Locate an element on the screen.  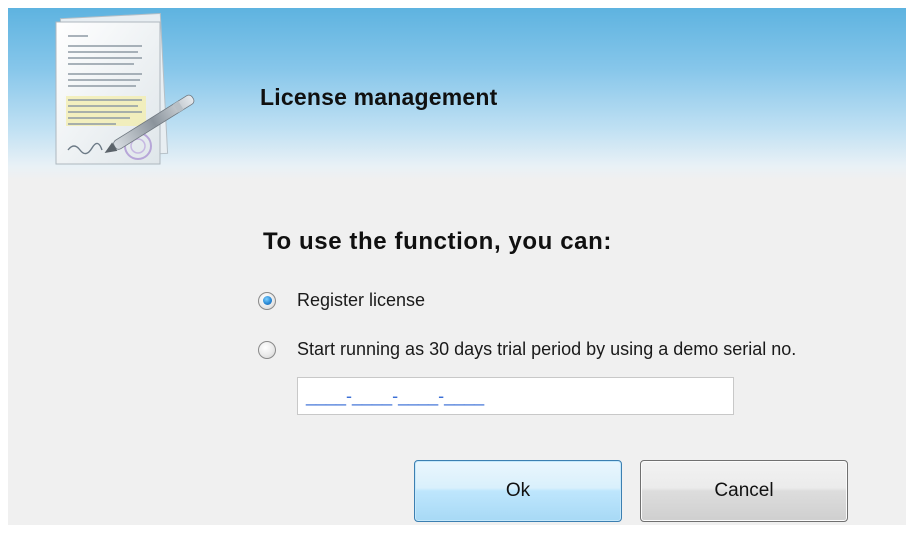
register-license-option: Register license is located at coordinates (341, 300).